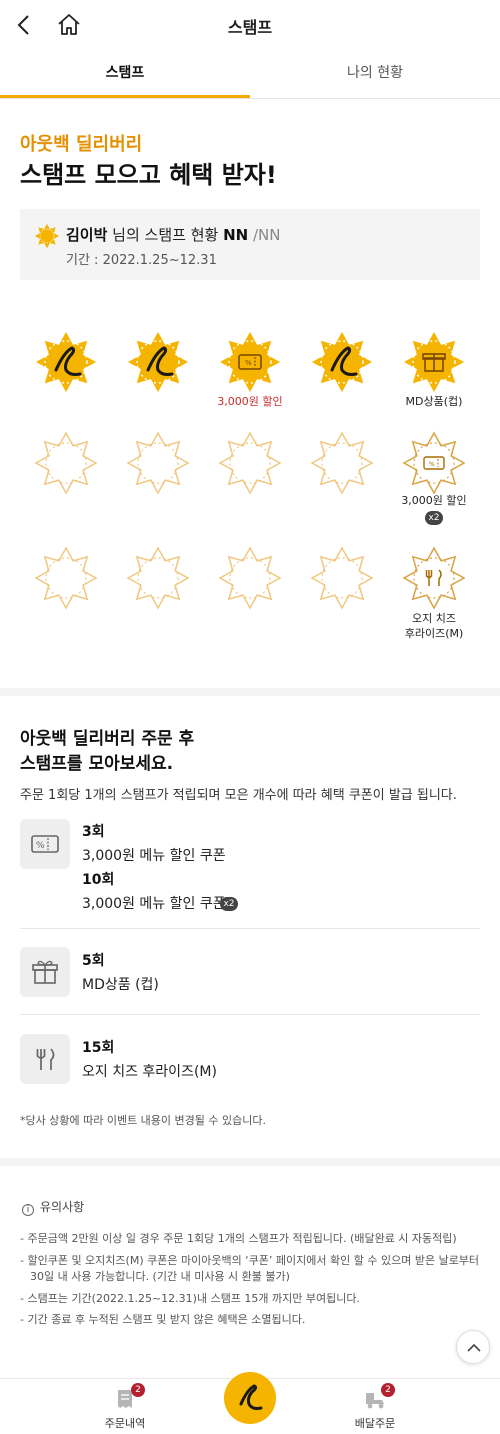 Image resolution: width=500 pixels, height=1434 pixels. What do you see at coordinates (93, 832) in the screenshot?
I see `benefit-count: 3회` at bounding box center [93, 832].